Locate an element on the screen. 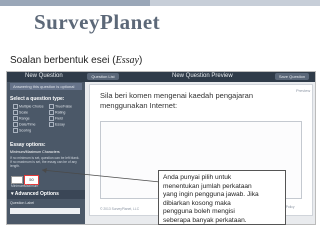  question-label-input is located at coordinates (45, 211).